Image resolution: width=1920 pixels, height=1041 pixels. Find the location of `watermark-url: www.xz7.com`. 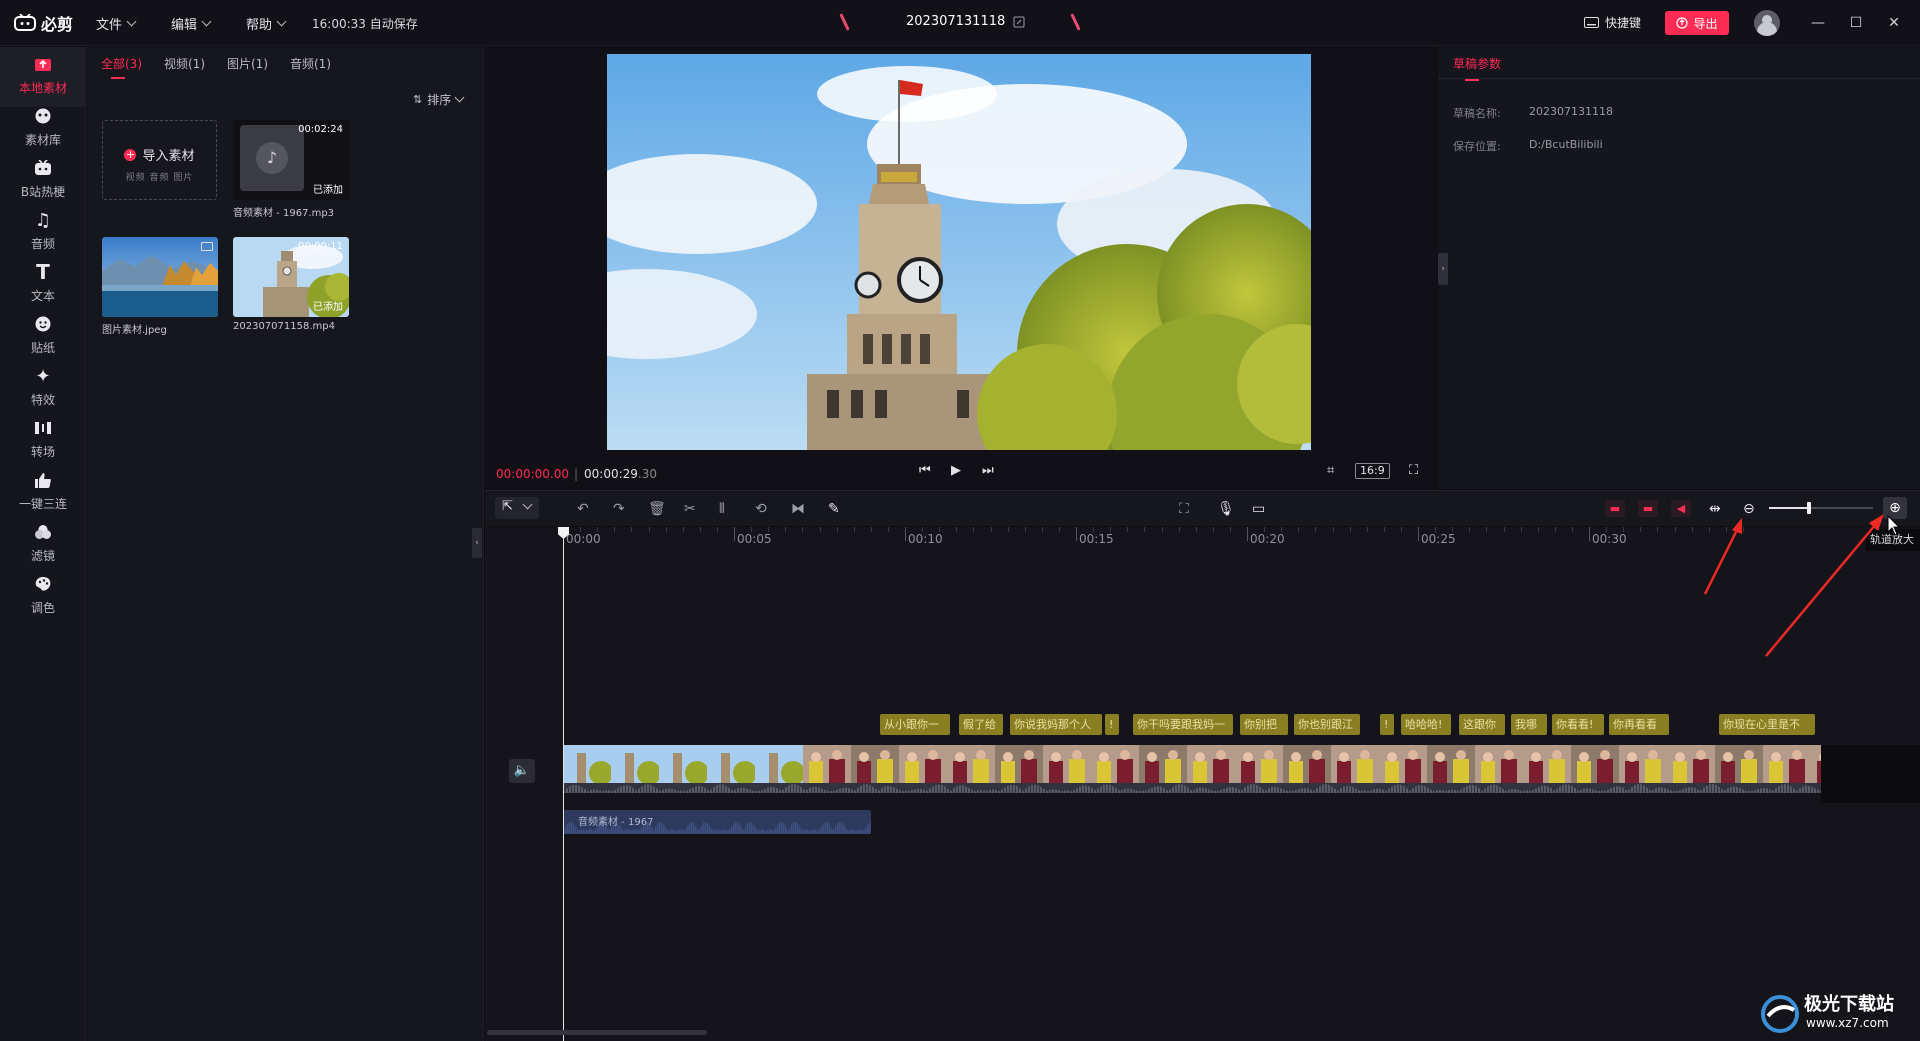

watermark-url: www.xz7.com is located at coordinates (1847, 1023).